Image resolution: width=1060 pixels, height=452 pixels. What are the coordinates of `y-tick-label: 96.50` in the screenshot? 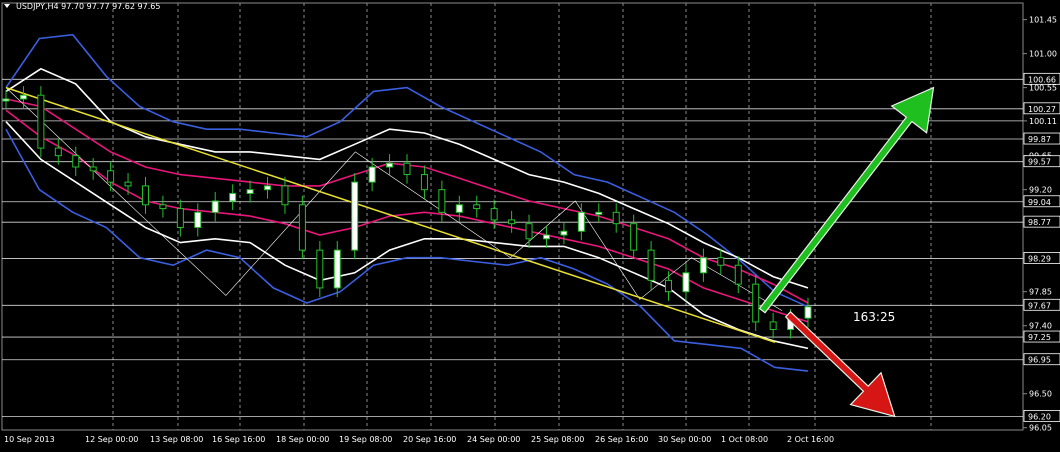 It's located at (1040, 394).